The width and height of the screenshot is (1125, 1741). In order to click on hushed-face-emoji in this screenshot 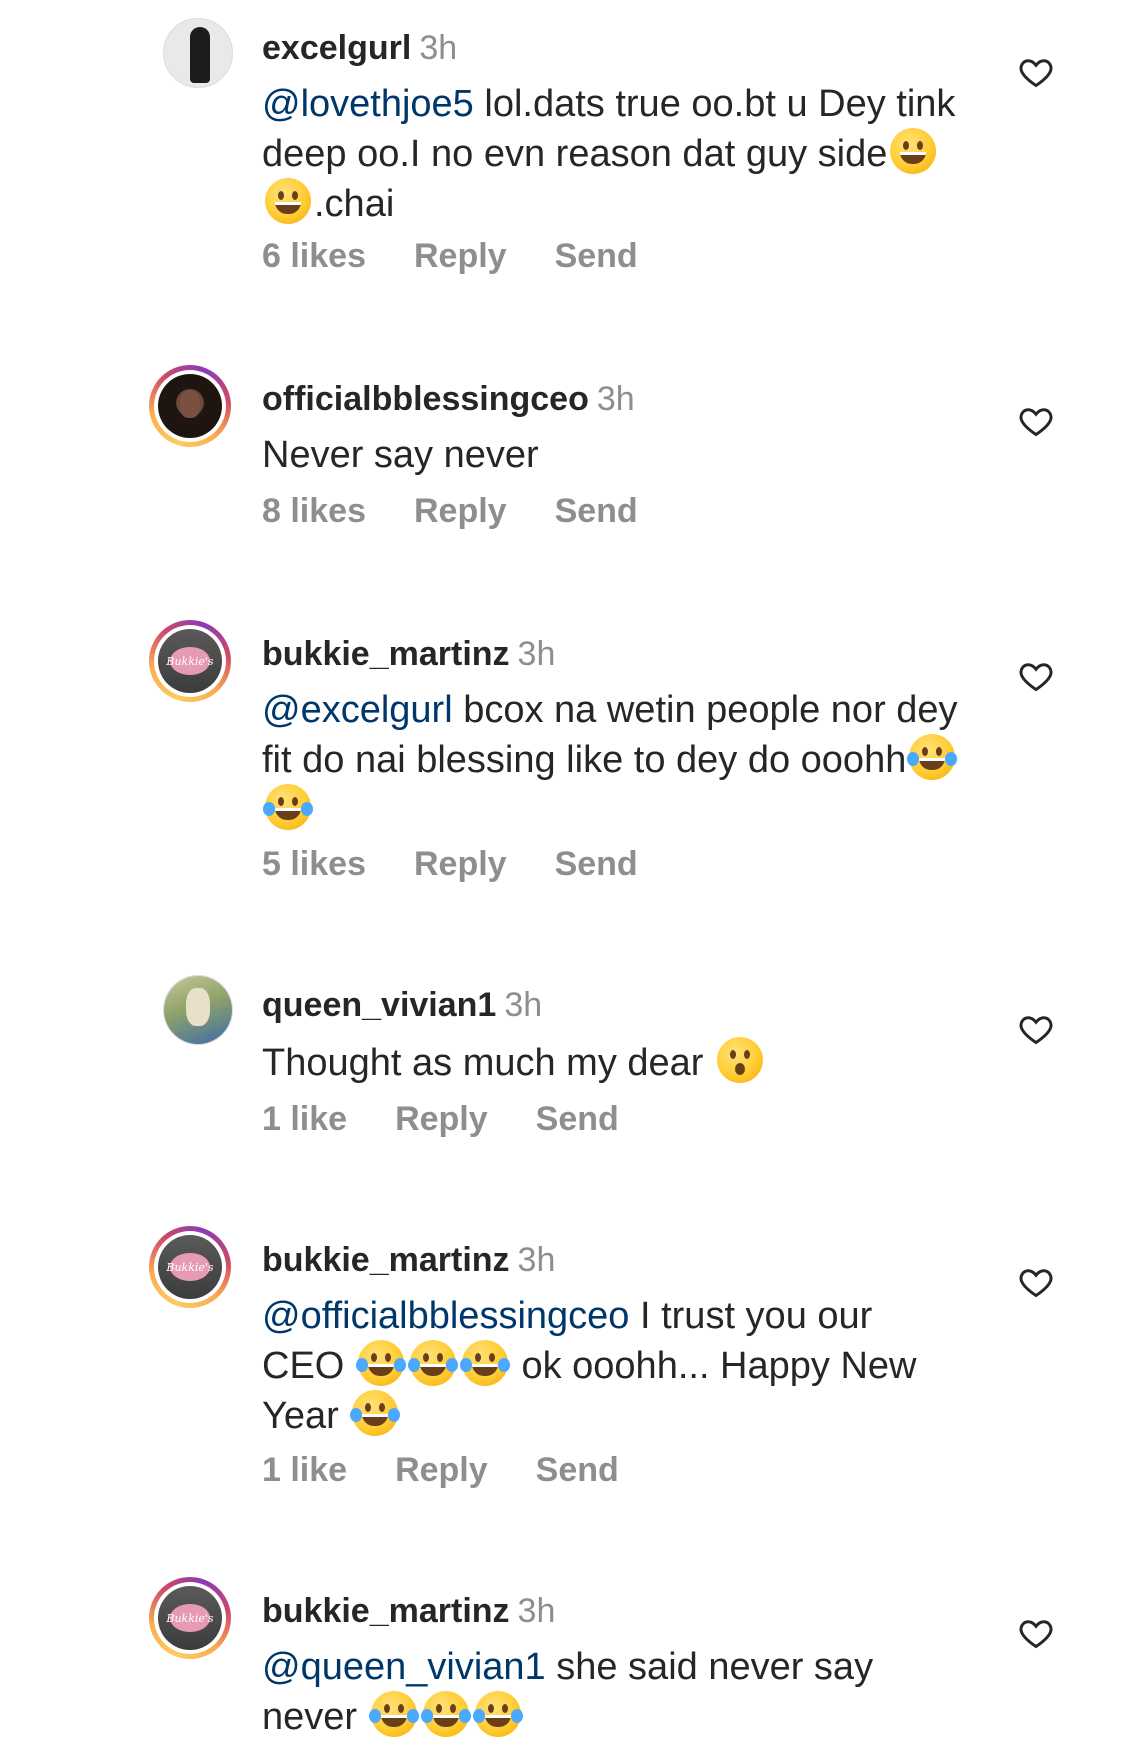, I will do `click(740, 1060)`.